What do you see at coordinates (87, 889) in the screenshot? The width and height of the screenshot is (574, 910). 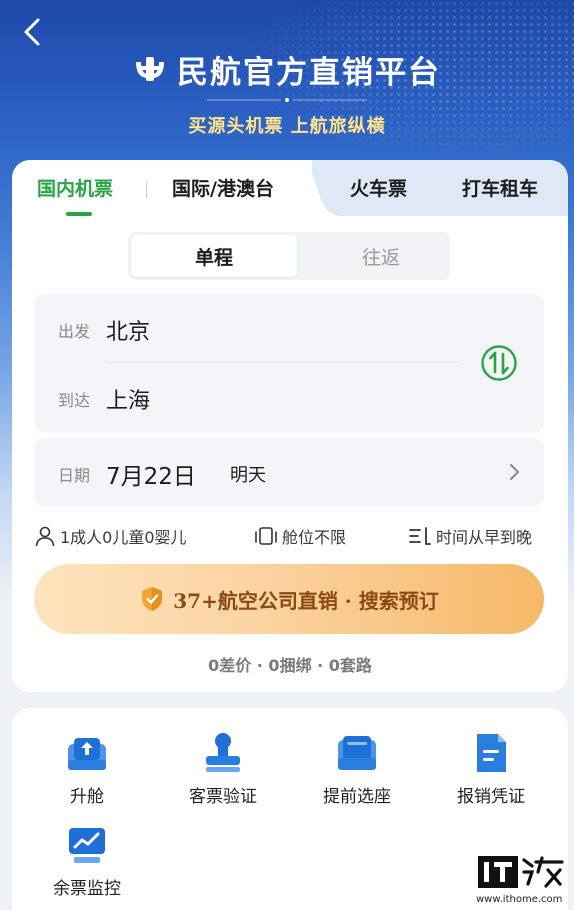 I see `service-ticket-monitor-label: 余票监控` at bounding box center [87, 889].